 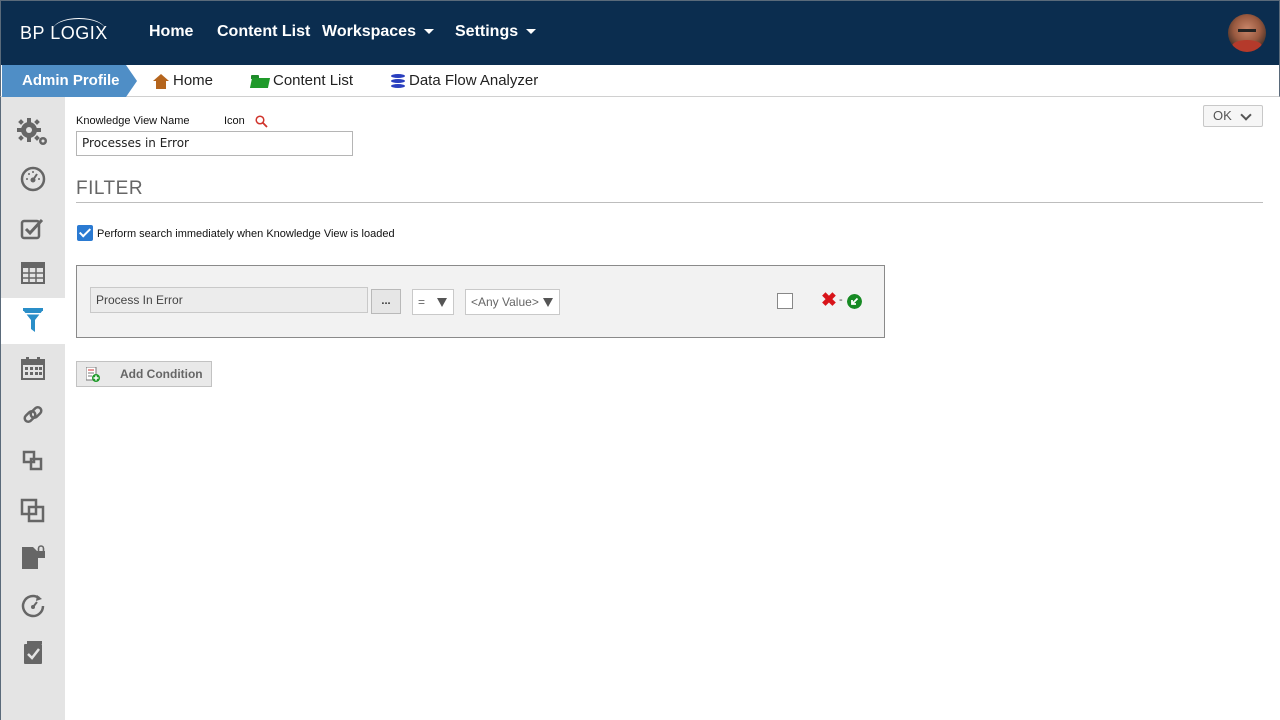 I want to click on nav-home: Home, so click(x=171, y=32).